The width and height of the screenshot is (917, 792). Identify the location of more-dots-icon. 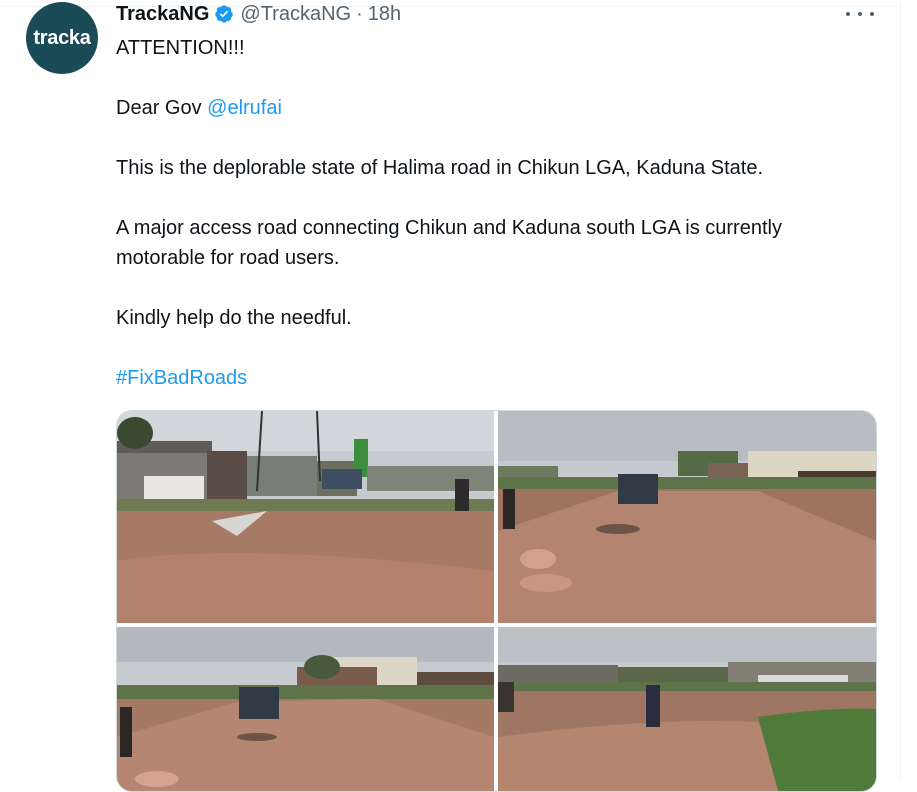
(860, 14).